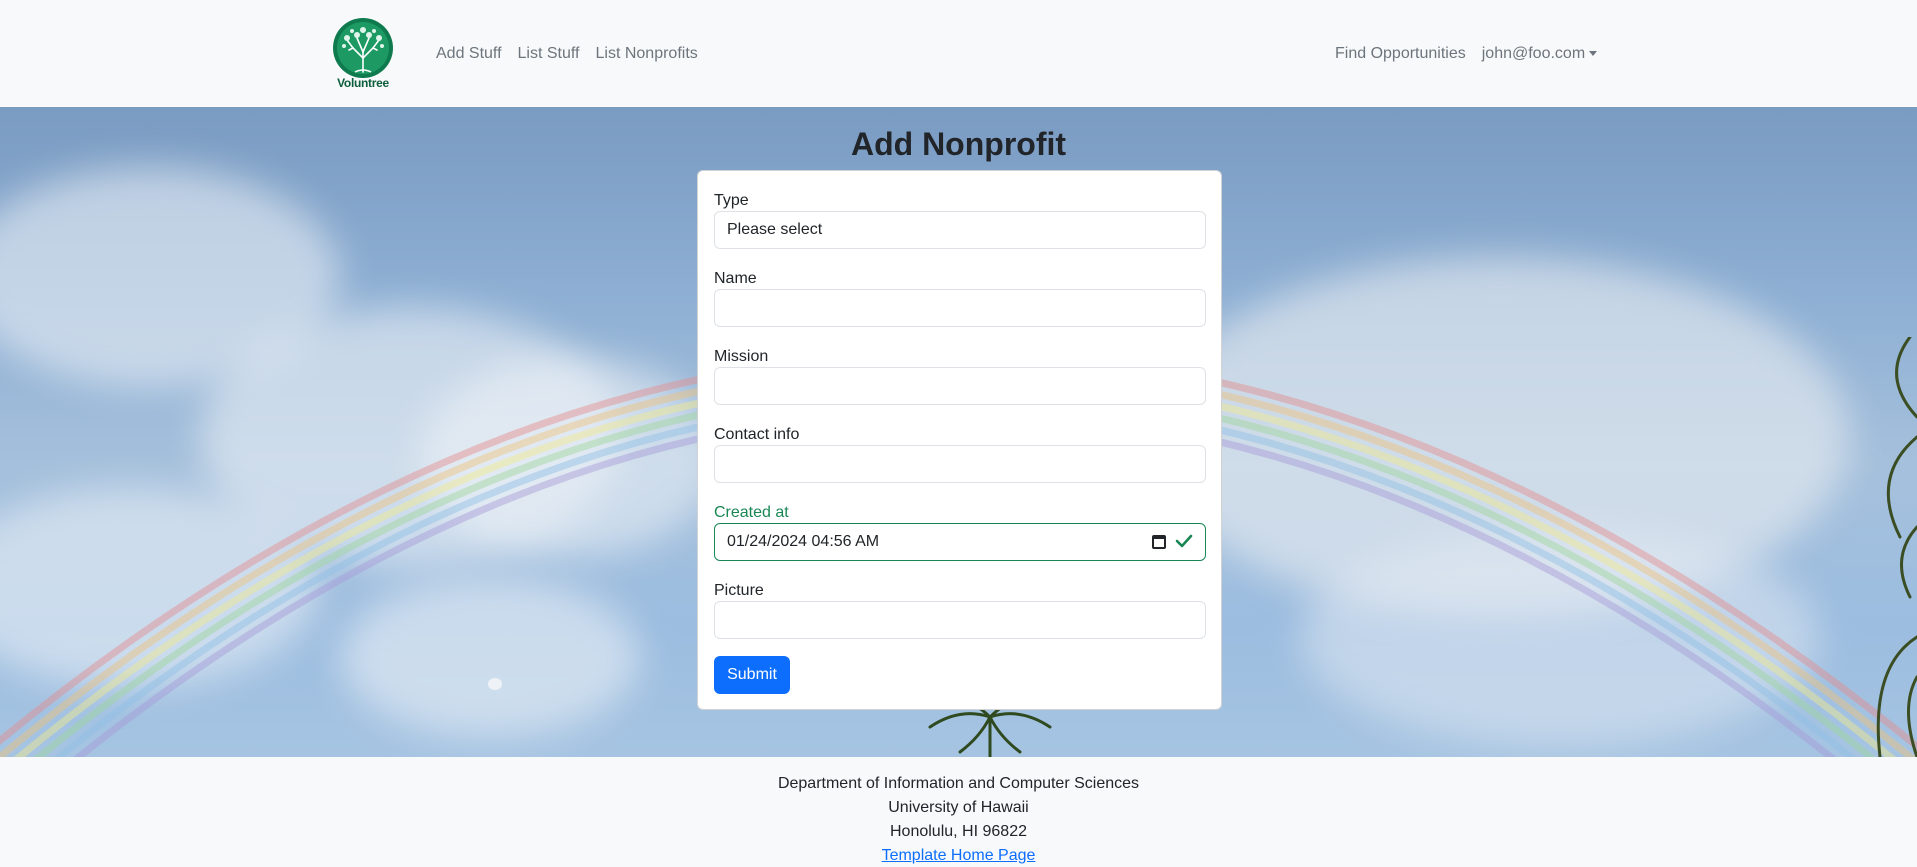 Image resolution: width=1917 pixels, height=867 pixels. I want to click on picture-label: Picture, so click(739, 590).